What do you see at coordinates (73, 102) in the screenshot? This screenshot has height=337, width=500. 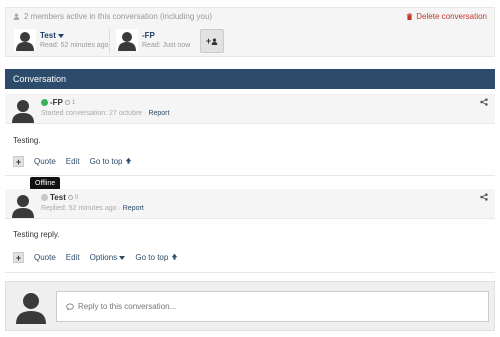 I see `reputation-count: 1` at bounding box center [73, 102].